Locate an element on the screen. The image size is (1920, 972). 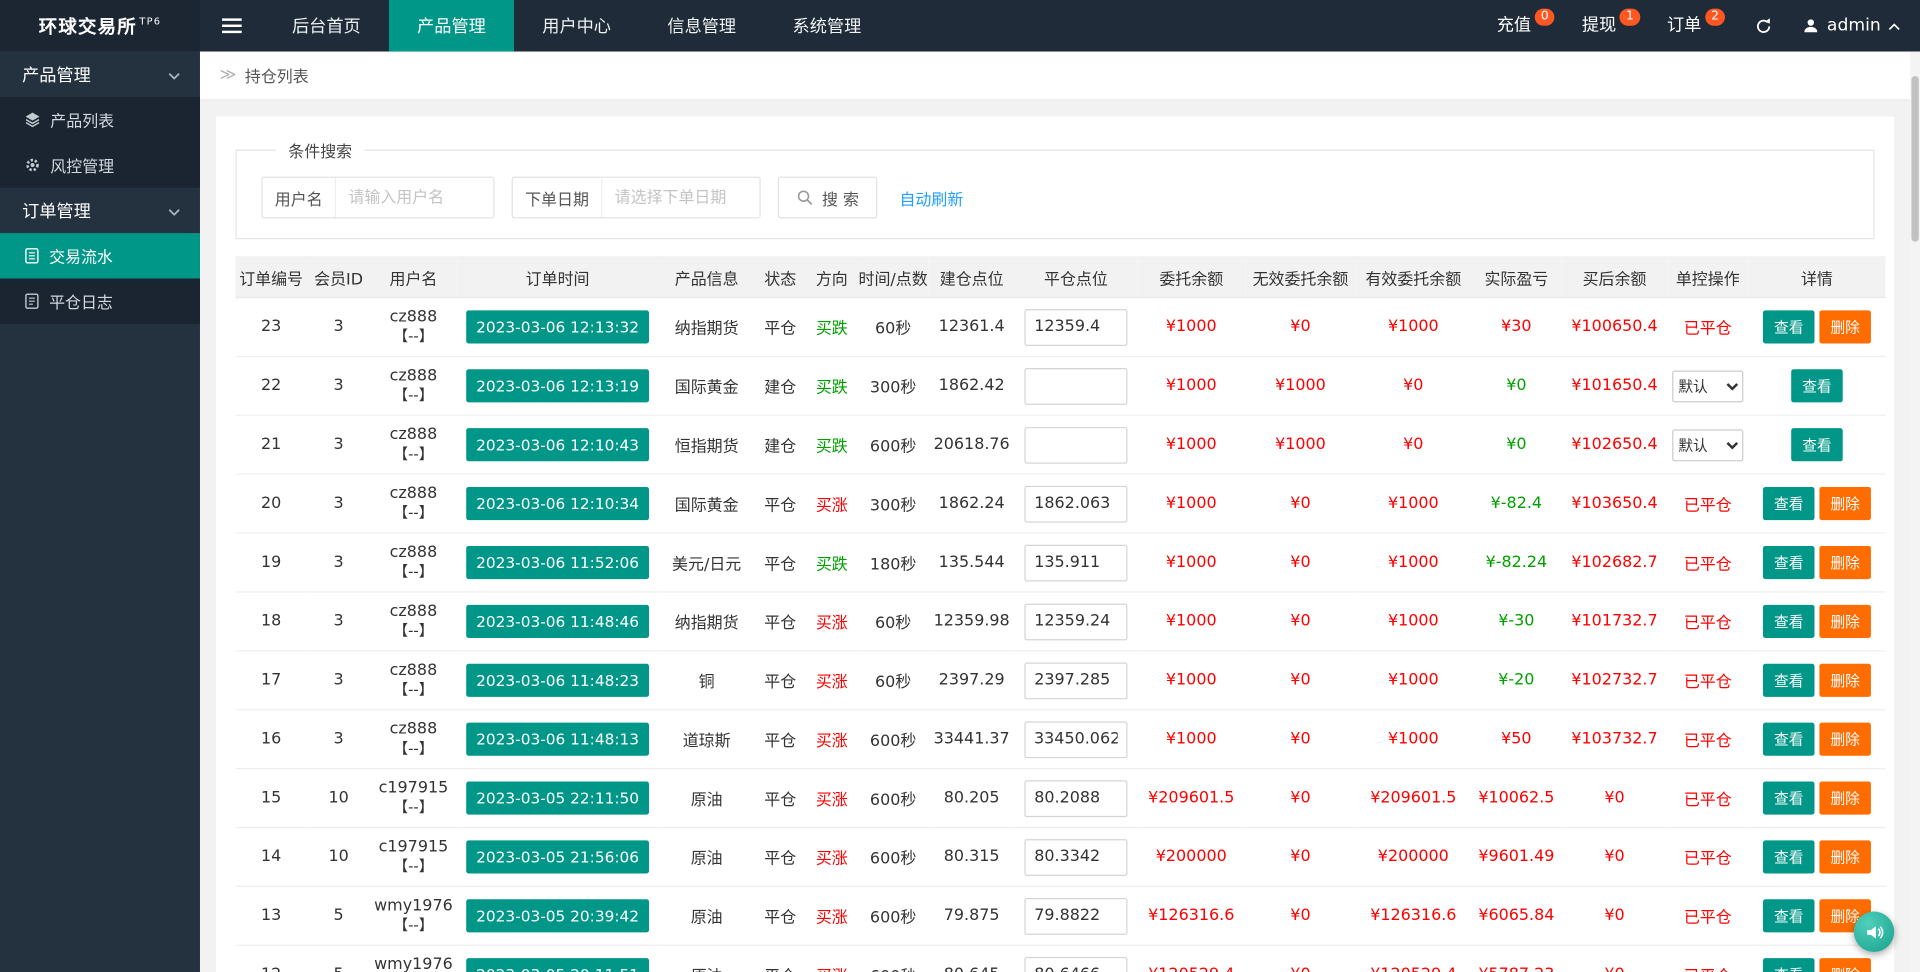
duration-cell: 60秒 is located at coordinates (893, 327).